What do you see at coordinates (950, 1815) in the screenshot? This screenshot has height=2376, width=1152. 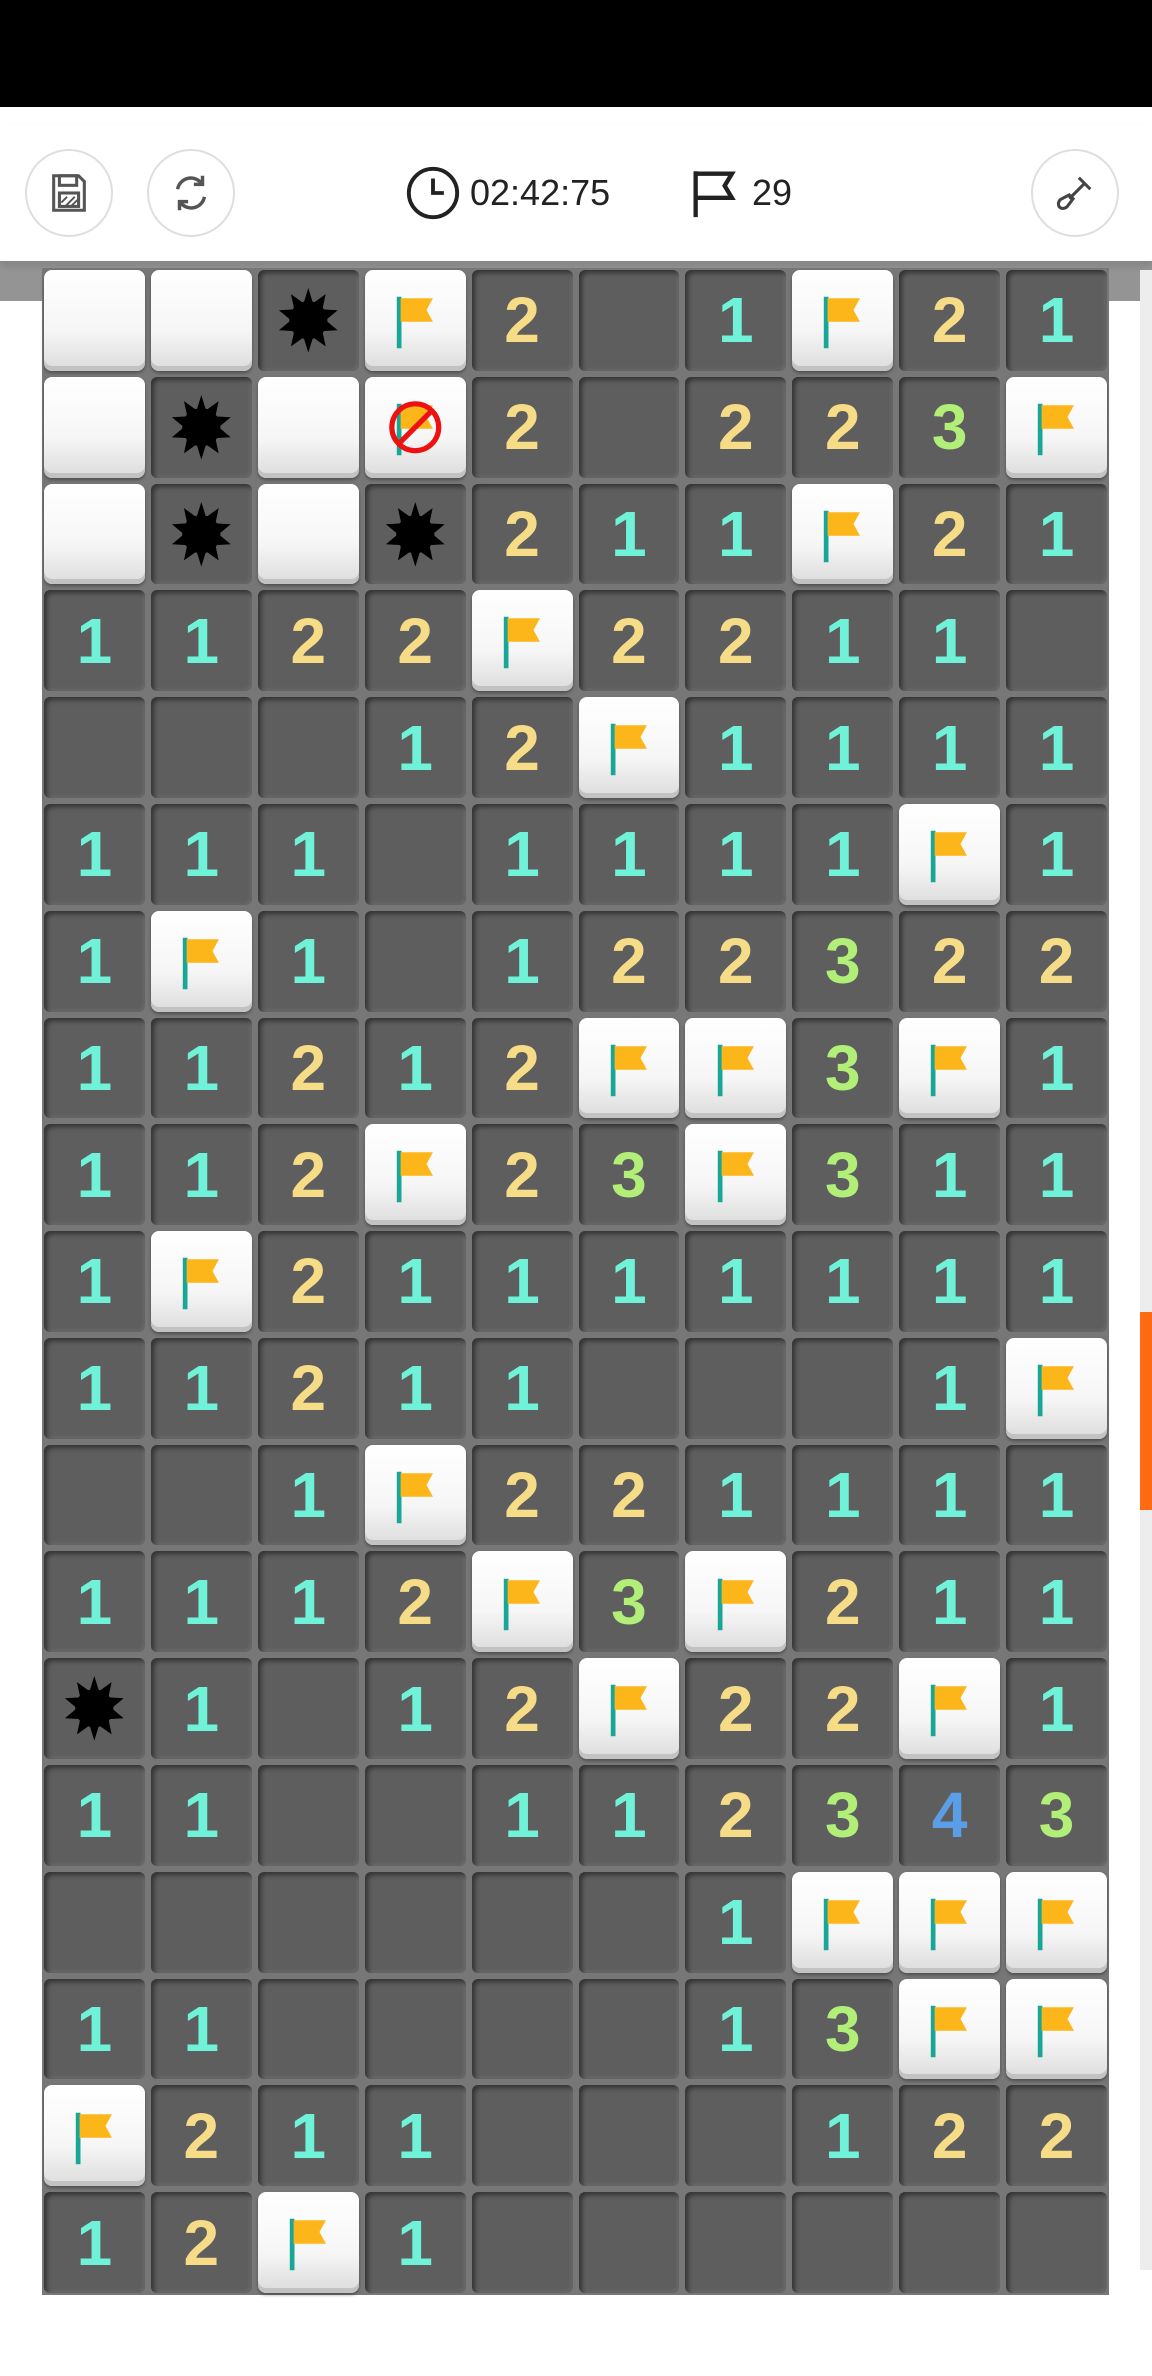 I see `cell-number: 4` at bounding box center [950, 1815].